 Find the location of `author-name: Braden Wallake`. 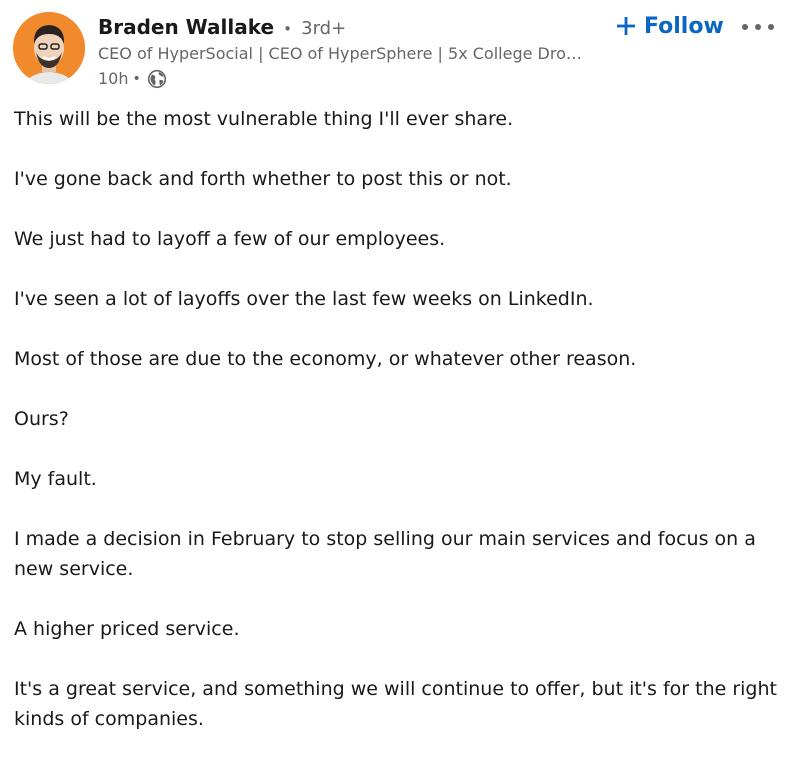

author-name: Braden Wallake is located at coordinates (186, 27).